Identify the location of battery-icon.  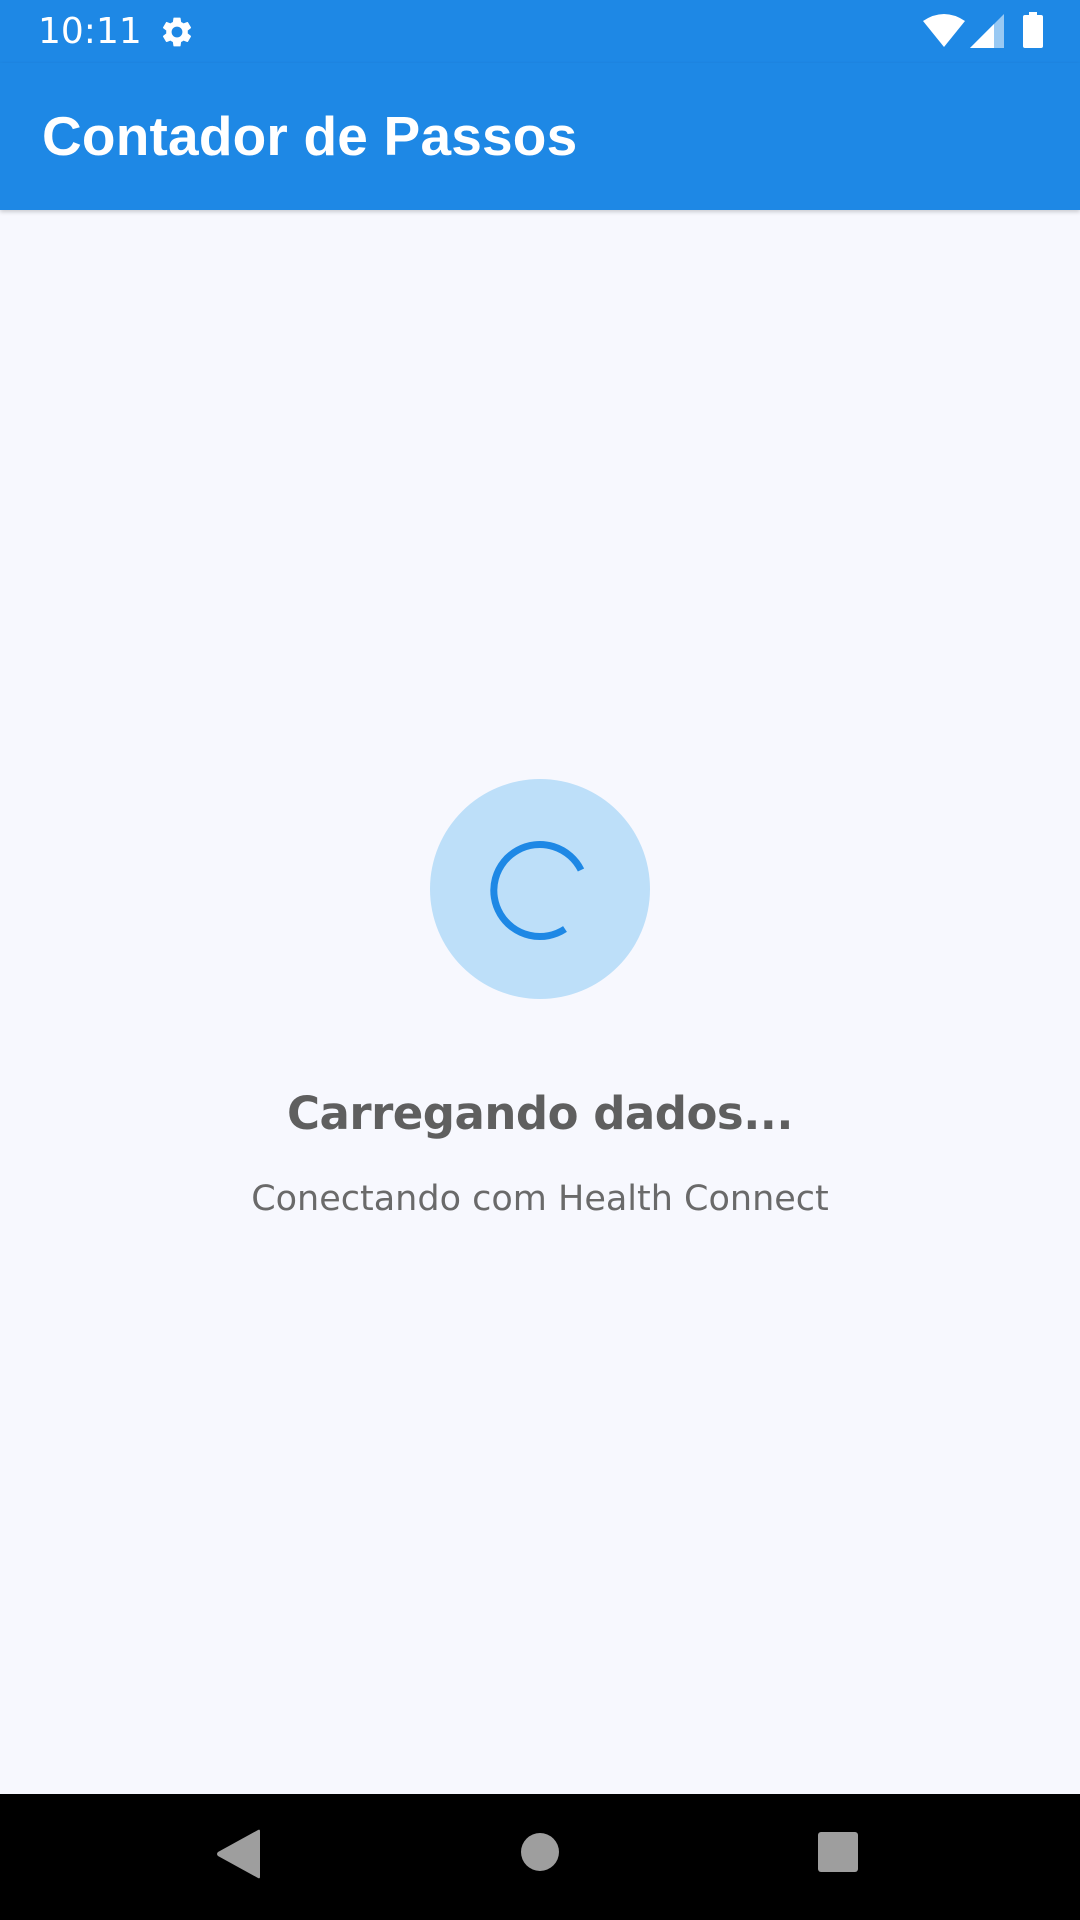
(1033, 30).